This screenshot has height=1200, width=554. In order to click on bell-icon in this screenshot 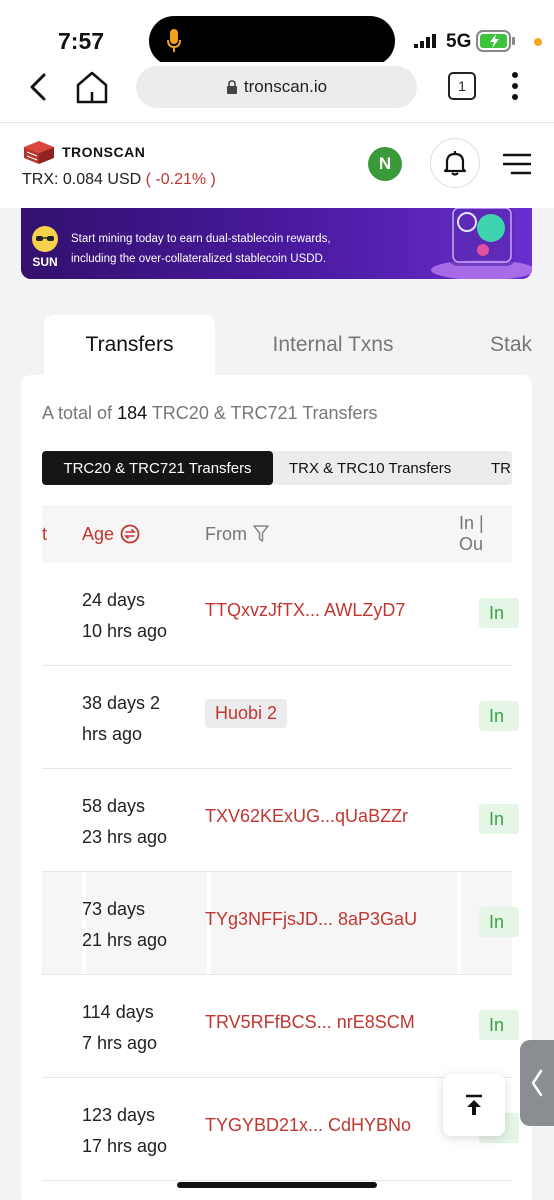, I will do `click(455, 163)`.